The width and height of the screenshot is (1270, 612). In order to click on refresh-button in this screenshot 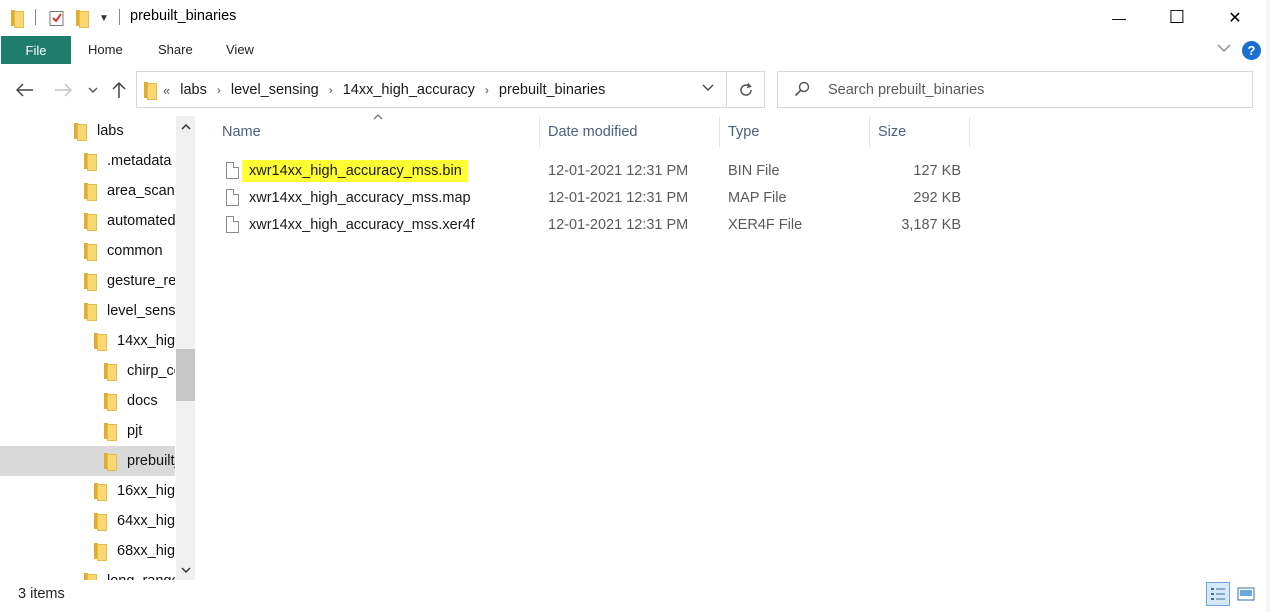, I will do `click(745, 89)`.